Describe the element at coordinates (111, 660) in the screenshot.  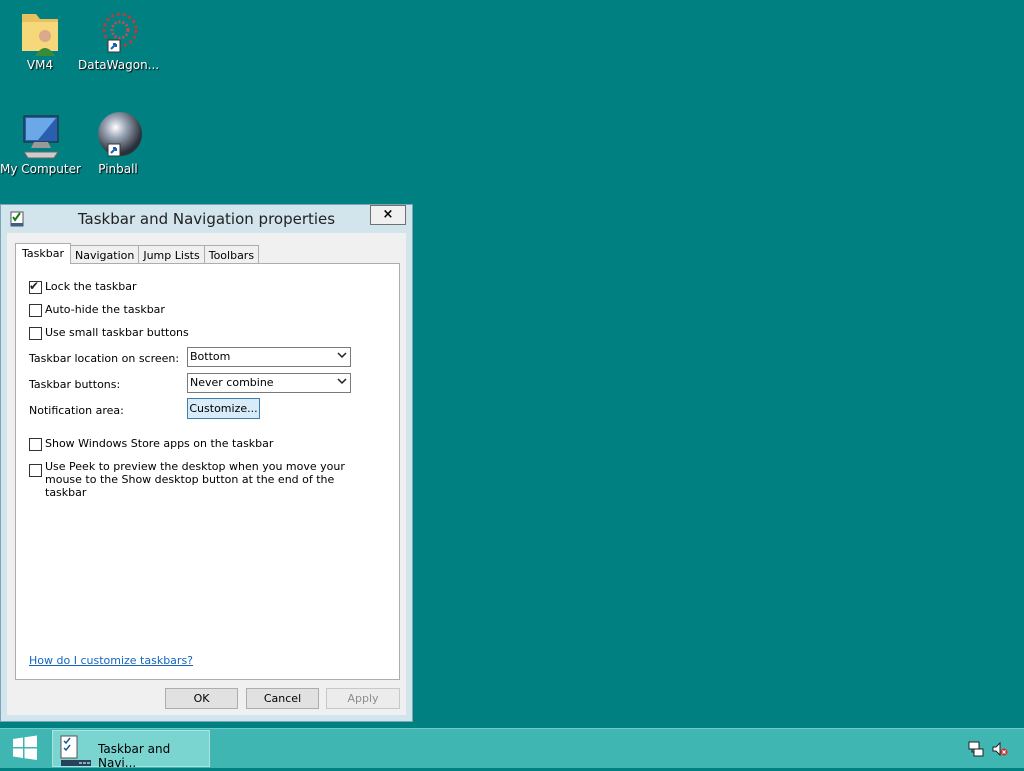
I see `help-link: How do I customize taskbars?` at that location.